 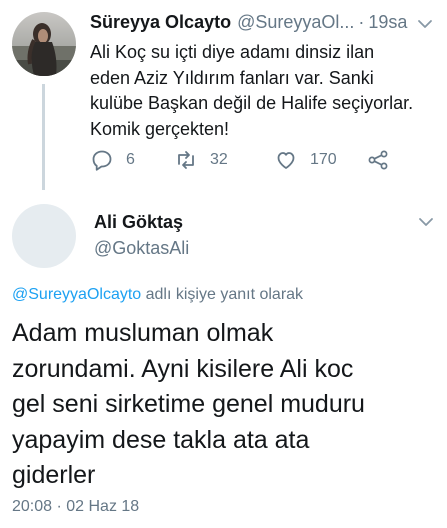 I want to click on main-text-line: Adam musluman olmak, so click(x=143, y=333).